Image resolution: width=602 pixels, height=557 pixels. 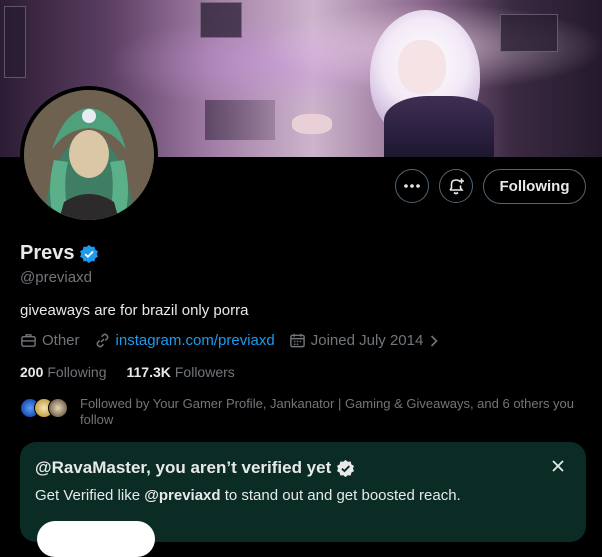 What do you see at coordinates (439, 126) in the screenshot?
I see `banner-character-jacket` at bounding box center [439, 126].